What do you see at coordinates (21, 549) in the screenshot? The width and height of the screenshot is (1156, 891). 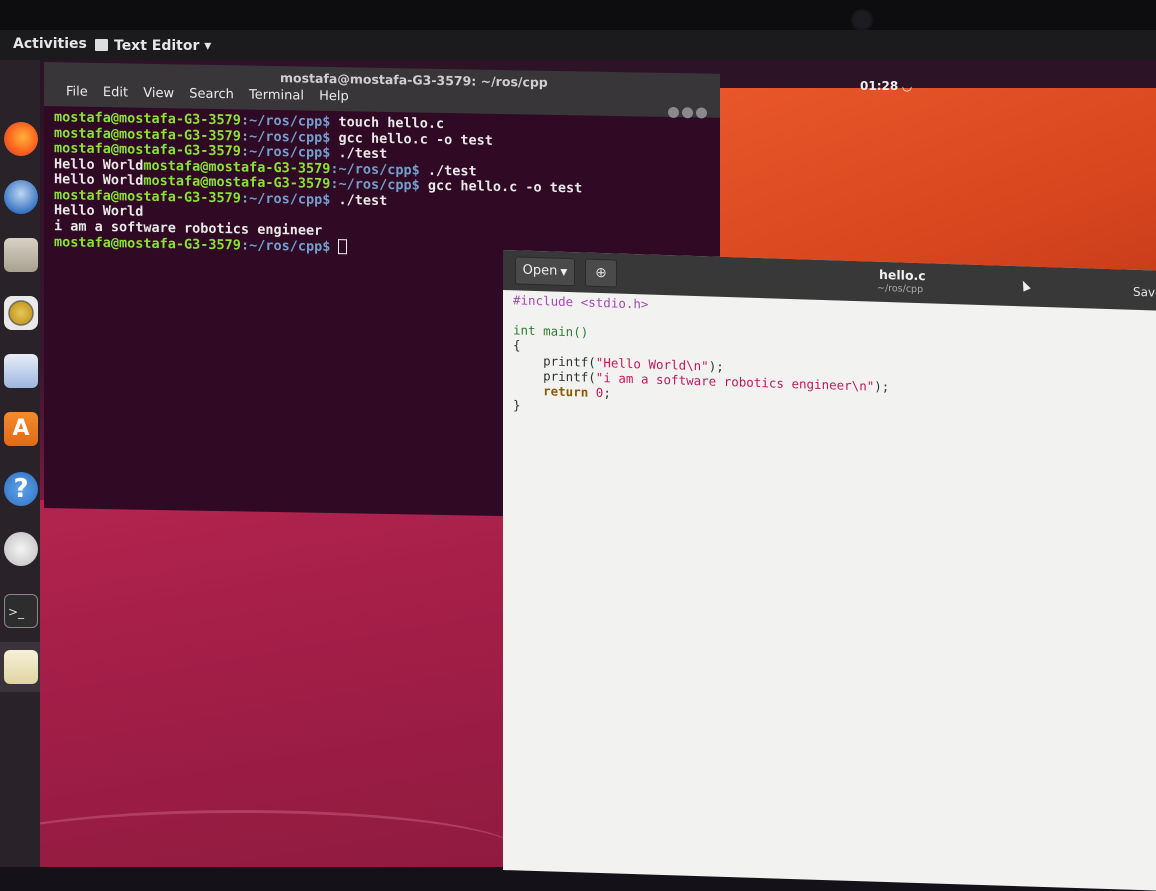 I see `amazon-icon` at bounding box center [21, 549].